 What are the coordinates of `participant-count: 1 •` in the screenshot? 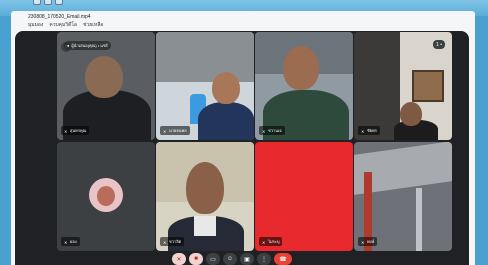 It's located at (439, 44).